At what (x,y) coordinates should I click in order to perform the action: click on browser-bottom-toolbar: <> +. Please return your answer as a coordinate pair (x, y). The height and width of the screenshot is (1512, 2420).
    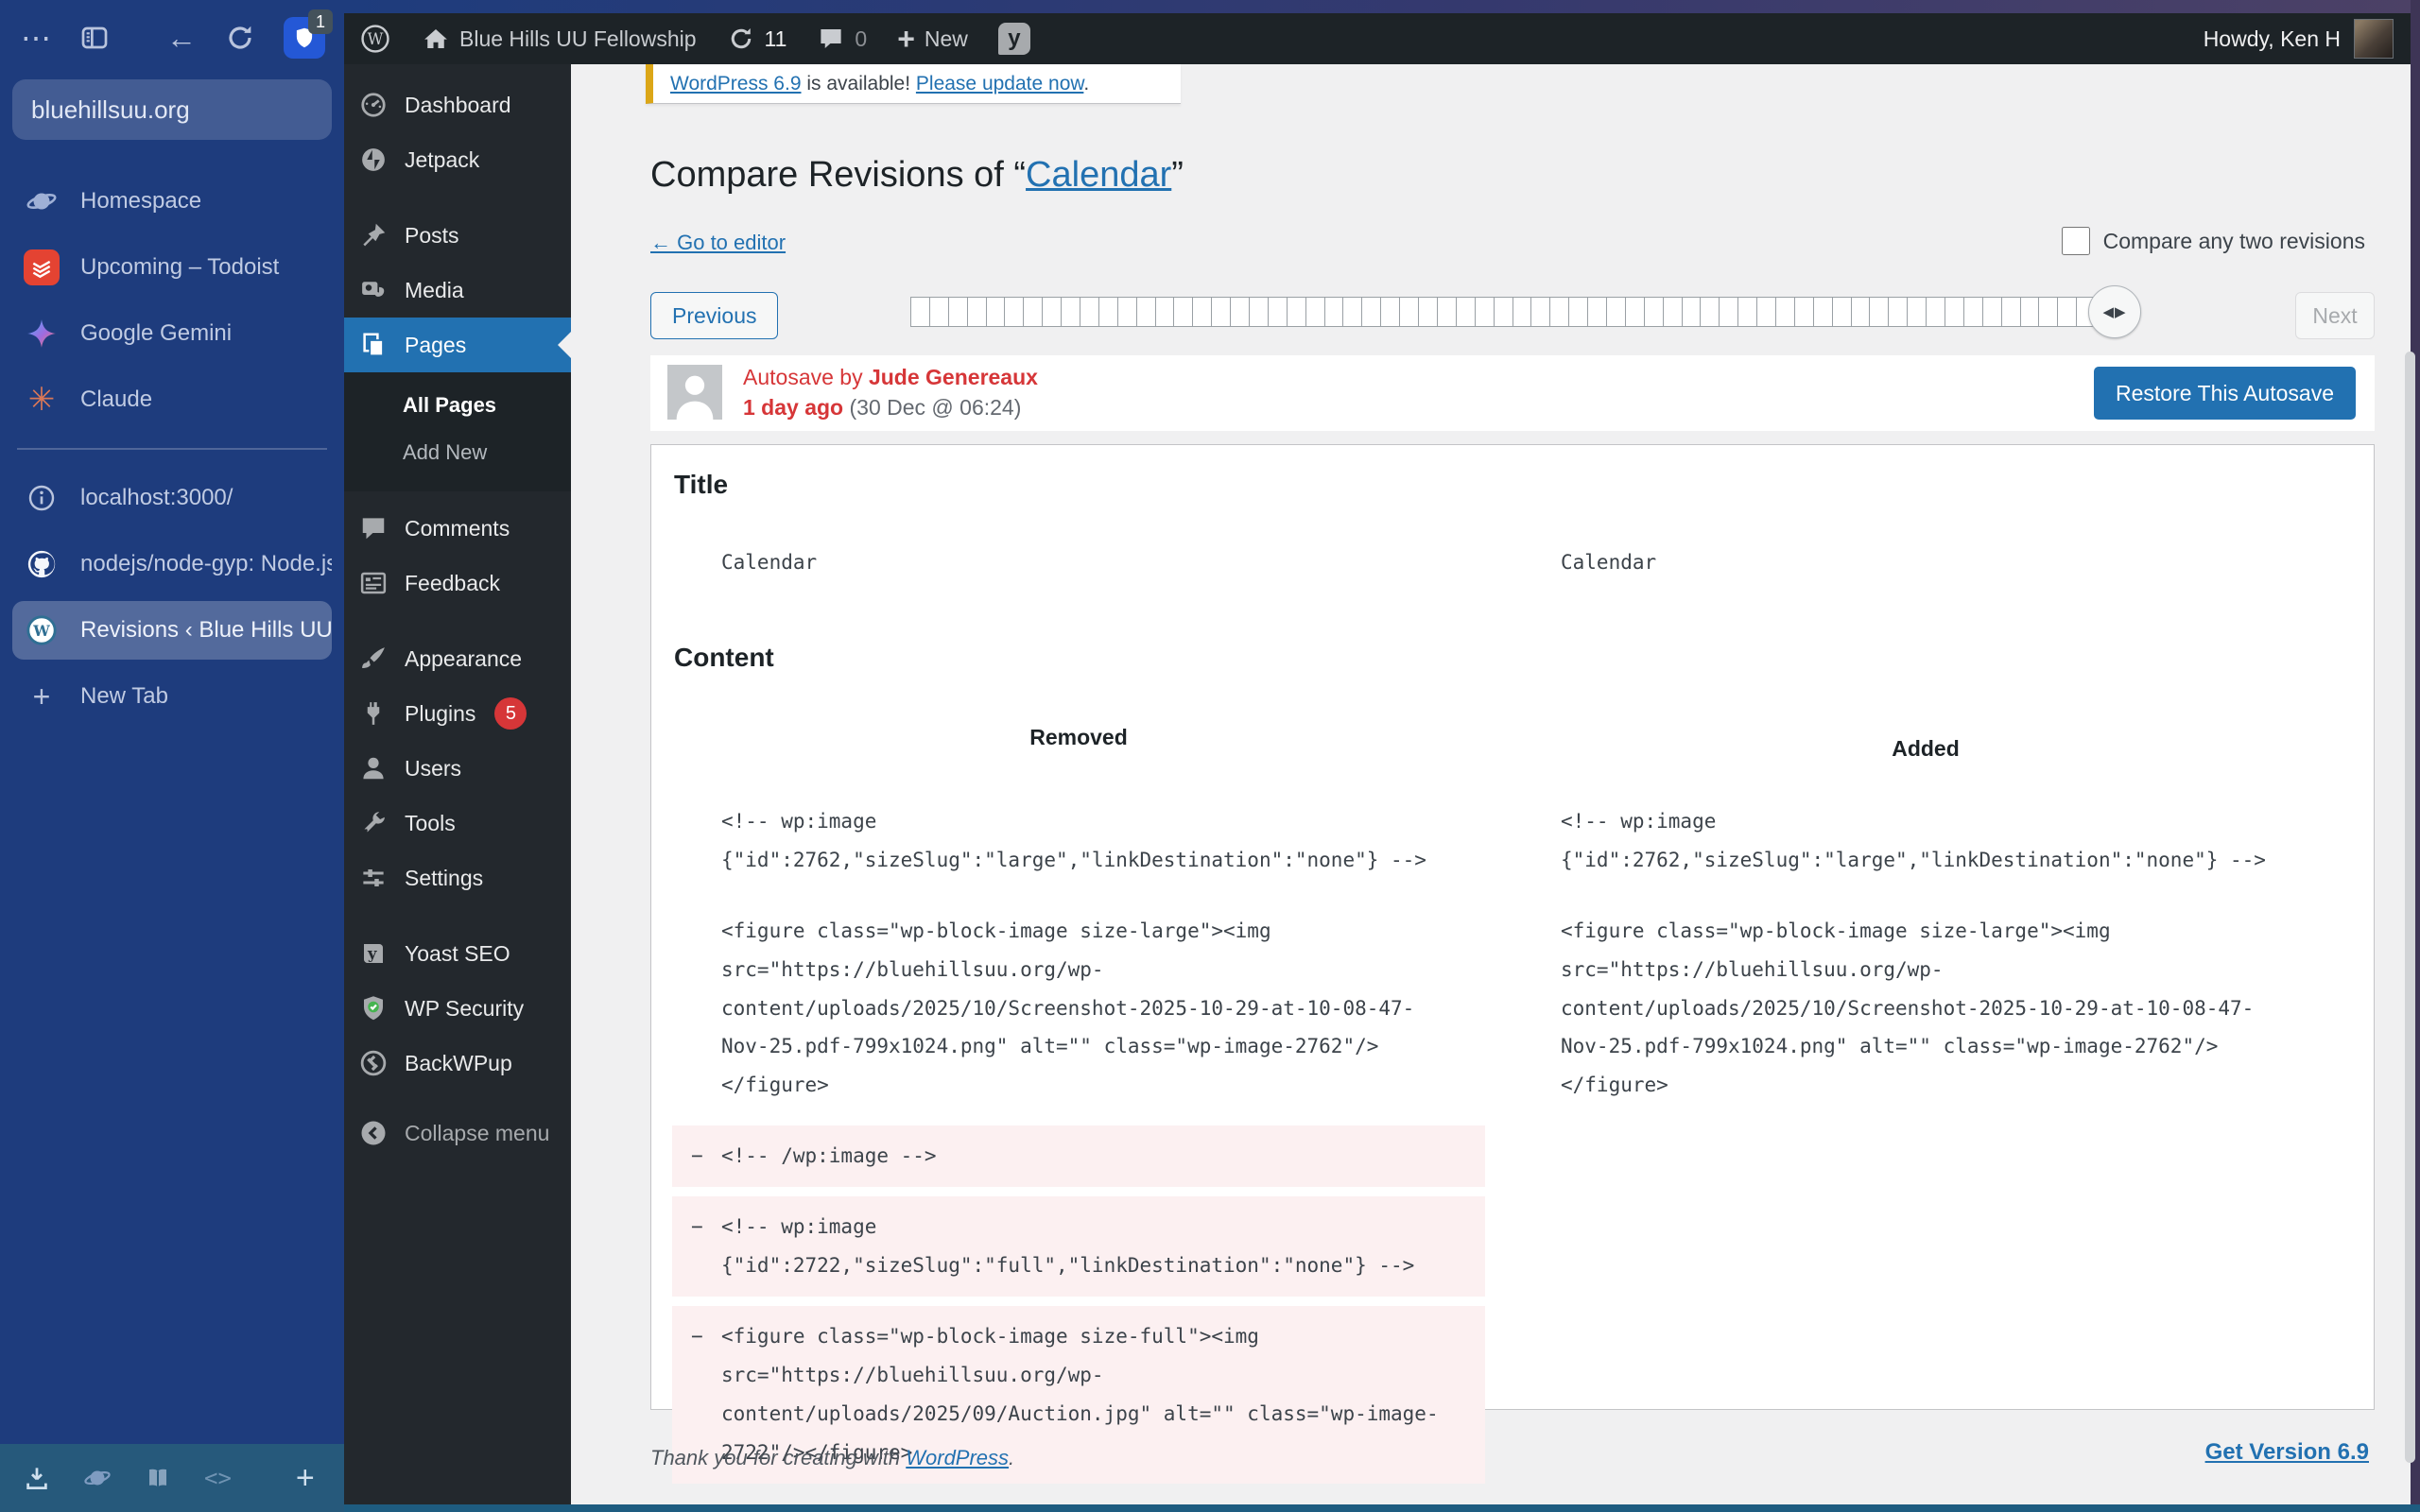
    Looking at the image, I should click on (172, 1478).